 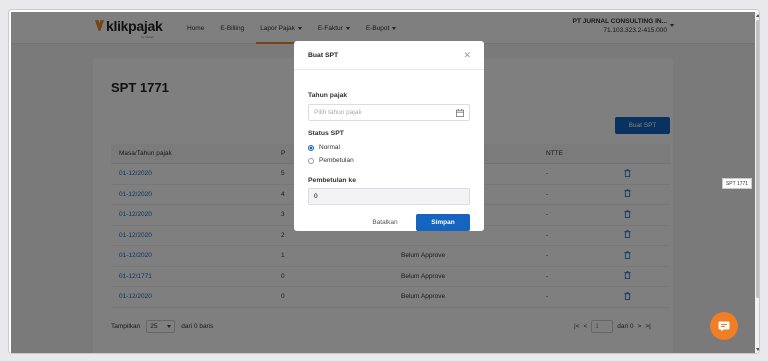 I want to click on chat-button, so click(x=724, y=326).